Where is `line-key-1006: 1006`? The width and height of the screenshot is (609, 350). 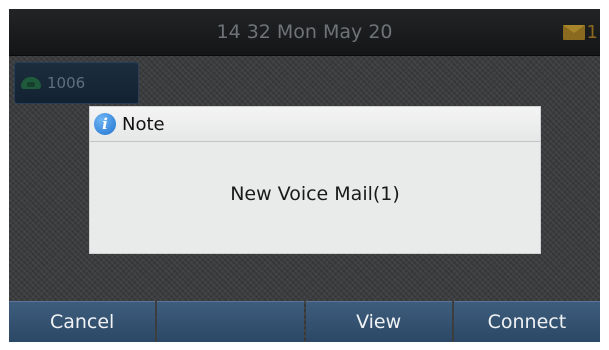 line-key-1006: 1006 is located at coordinates (76, 83).